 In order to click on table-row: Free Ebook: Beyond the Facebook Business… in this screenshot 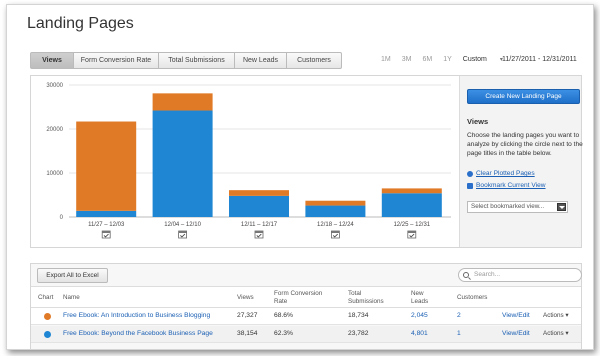, I will do `click(306, 334)`.